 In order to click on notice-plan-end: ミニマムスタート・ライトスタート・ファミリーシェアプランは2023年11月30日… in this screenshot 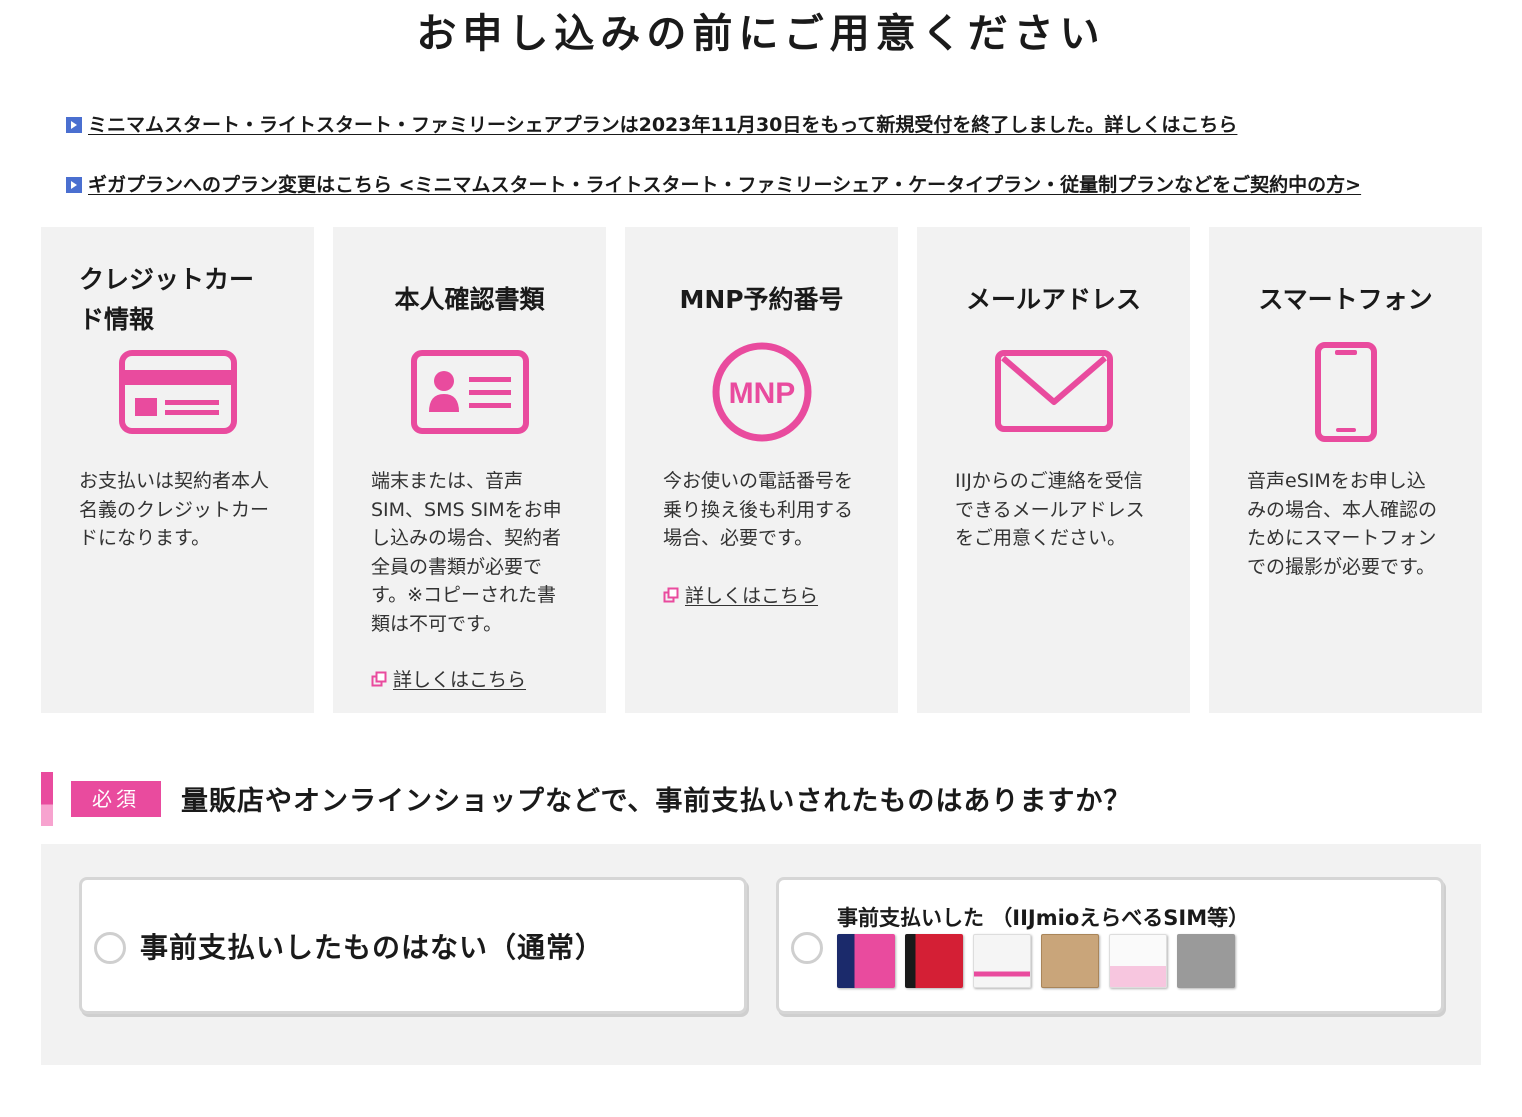, I will do `click(651, 125)`.